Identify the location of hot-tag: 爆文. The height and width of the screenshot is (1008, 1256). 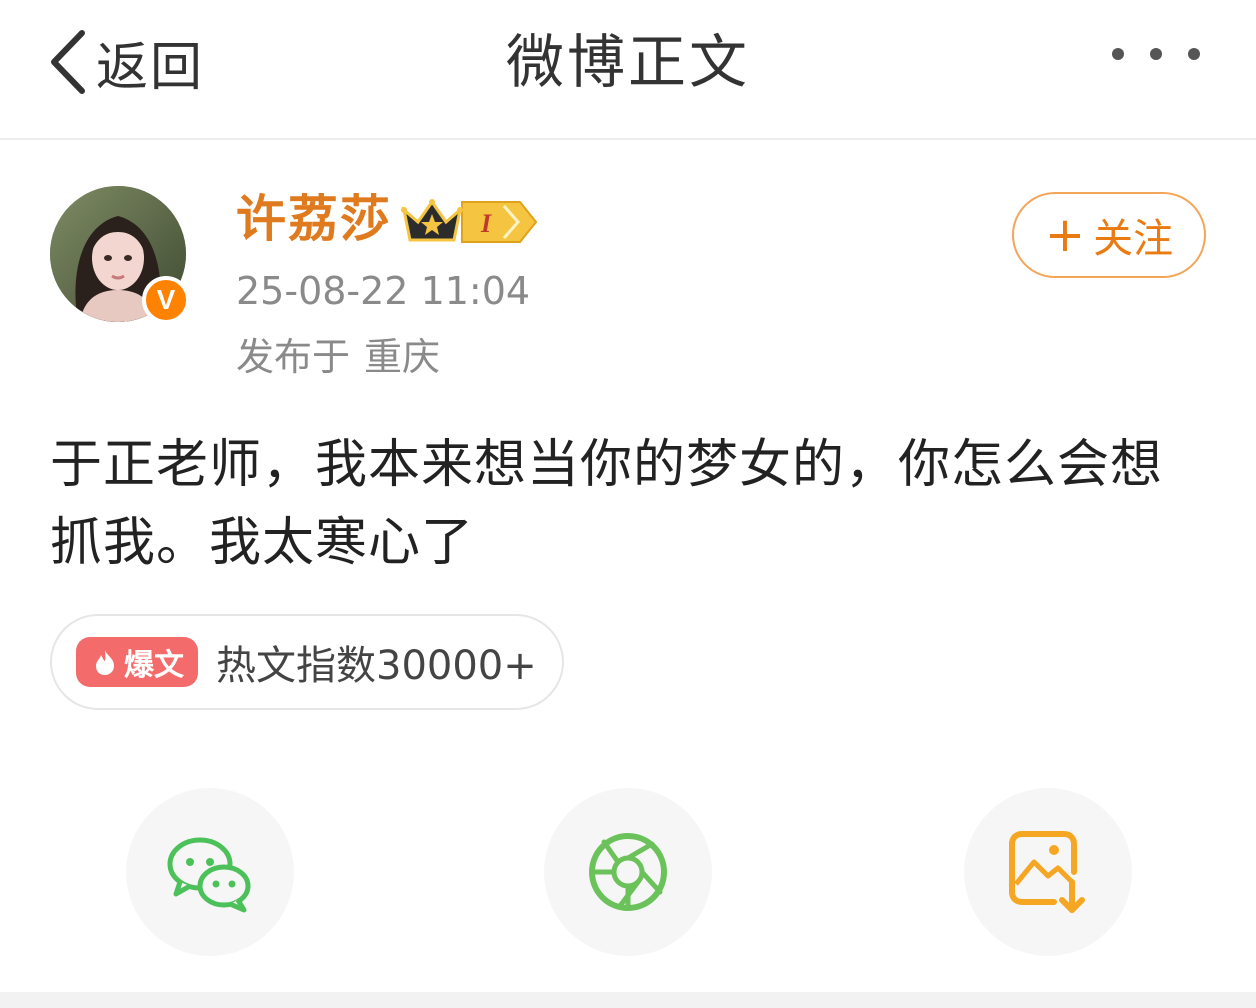
(137, 662).